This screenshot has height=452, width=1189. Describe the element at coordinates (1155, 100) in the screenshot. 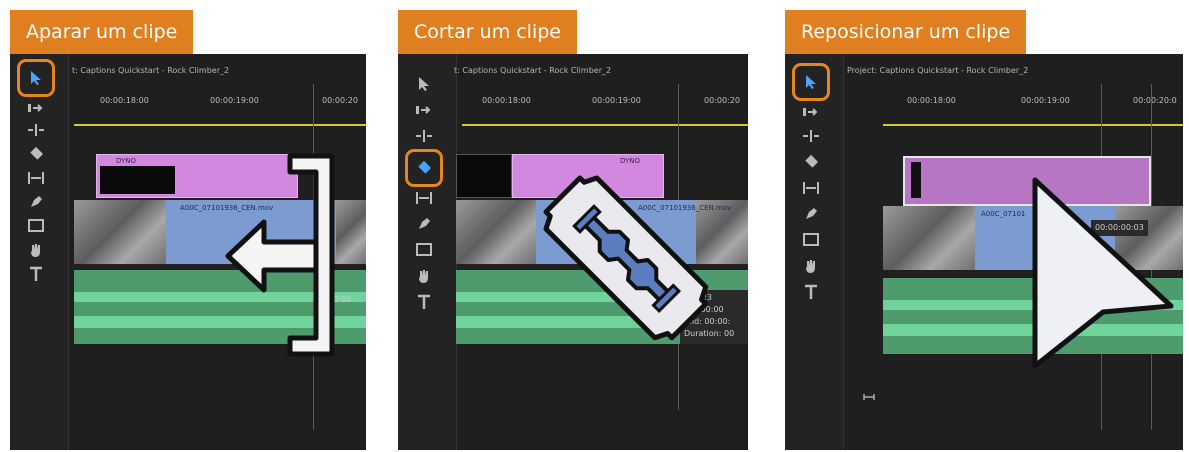

I see `timecode: 00:00:20:0` at that location.